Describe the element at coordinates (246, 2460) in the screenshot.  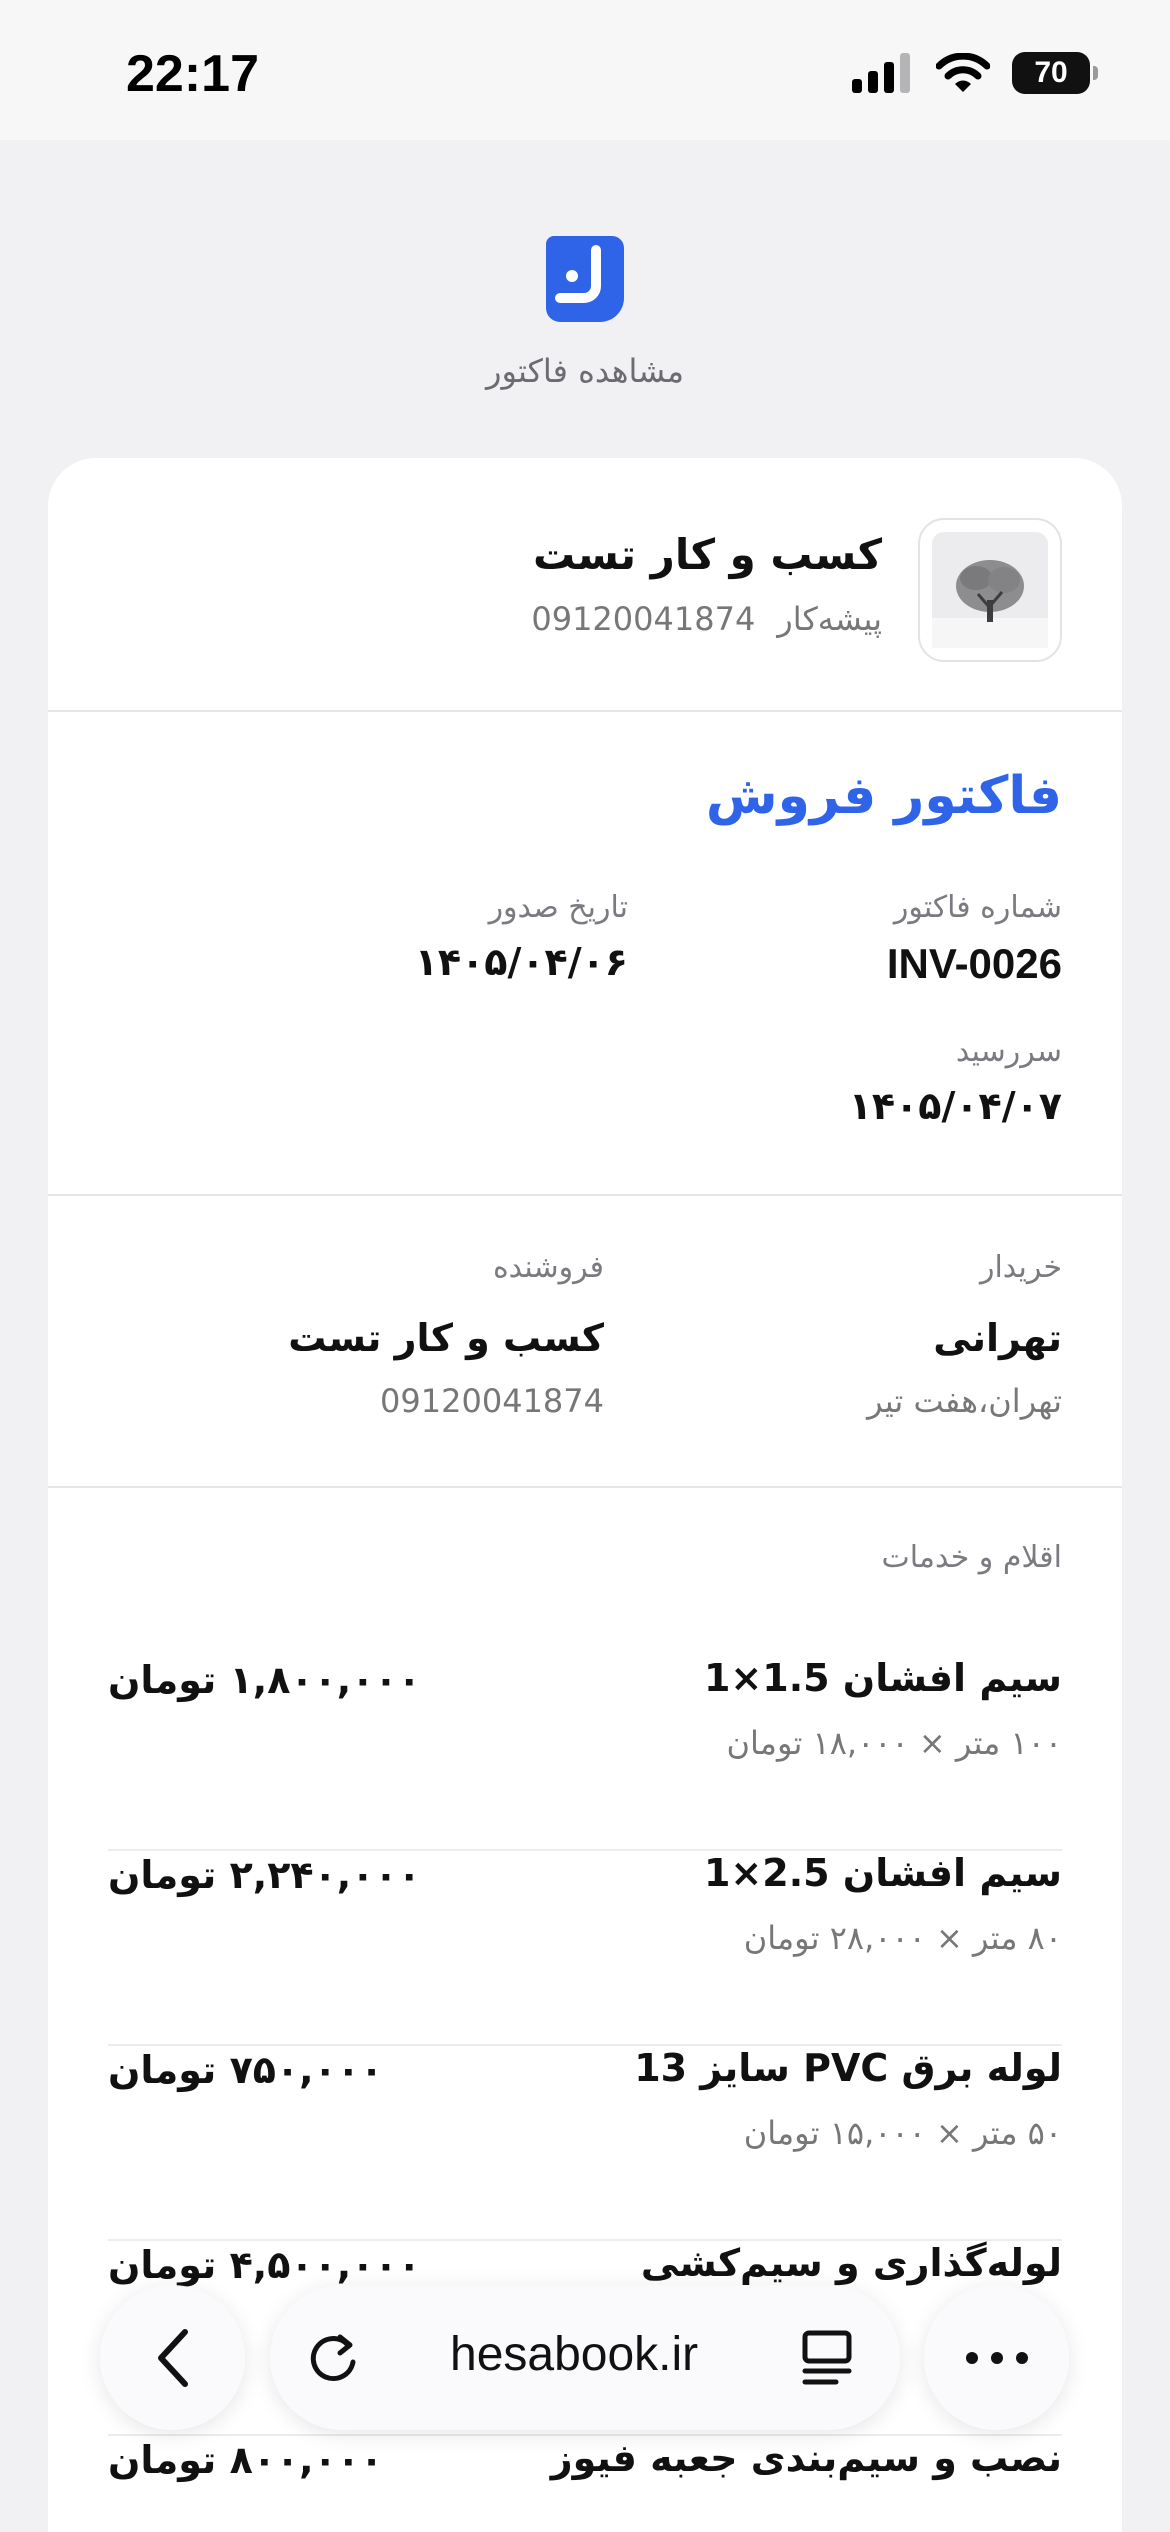
I see `item-total: ۸۰۰,۰۰۰ تومان` at that location.